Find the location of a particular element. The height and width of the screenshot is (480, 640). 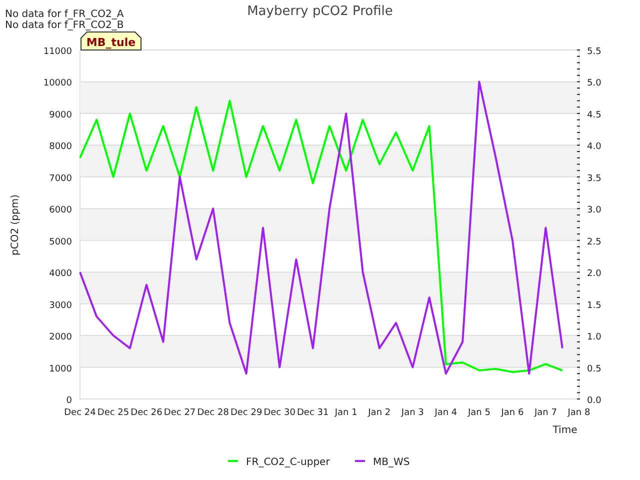

x-tick-label: Dec 29 is located at coordinates (246, 413).